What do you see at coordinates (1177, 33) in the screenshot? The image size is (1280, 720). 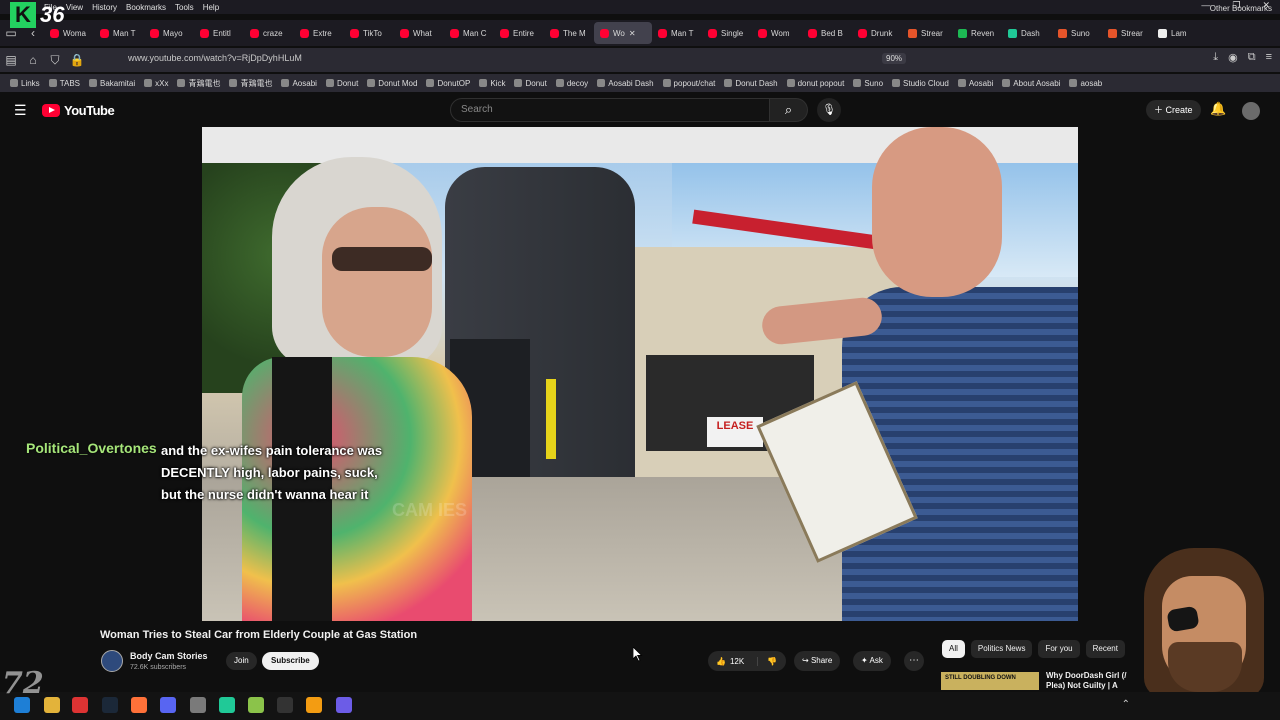 I see `browser-tab: Lam` at bounding box center [1177, 33].